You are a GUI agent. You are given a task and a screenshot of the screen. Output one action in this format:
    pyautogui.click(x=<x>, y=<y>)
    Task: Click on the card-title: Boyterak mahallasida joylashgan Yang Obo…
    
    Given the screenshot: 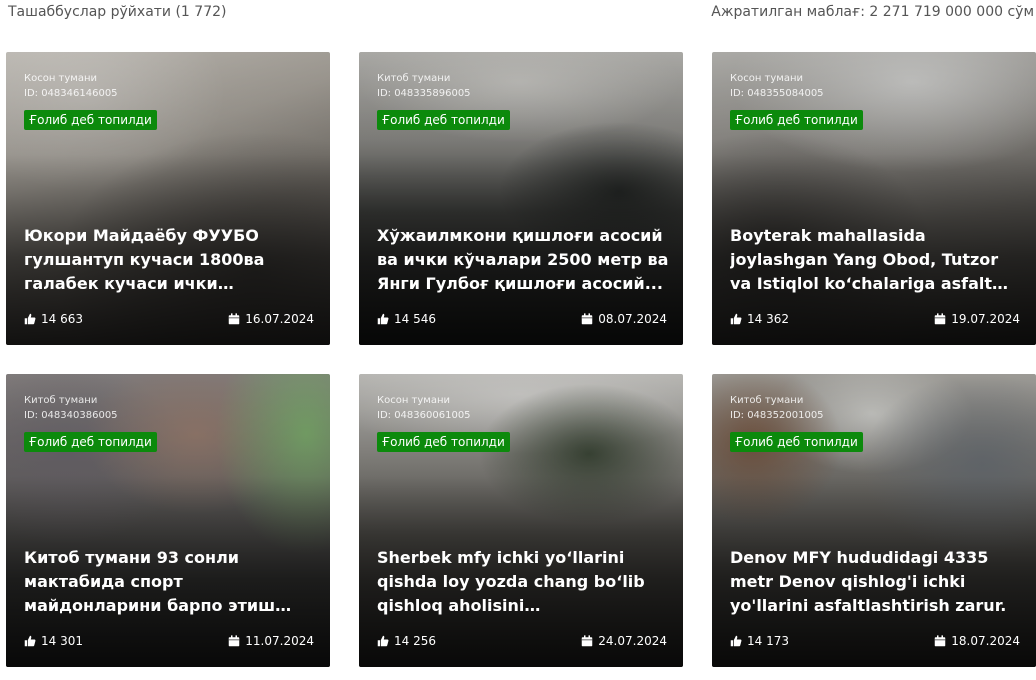 What is the action you would take?
    pyautogui.click(x=876, y=260)
    